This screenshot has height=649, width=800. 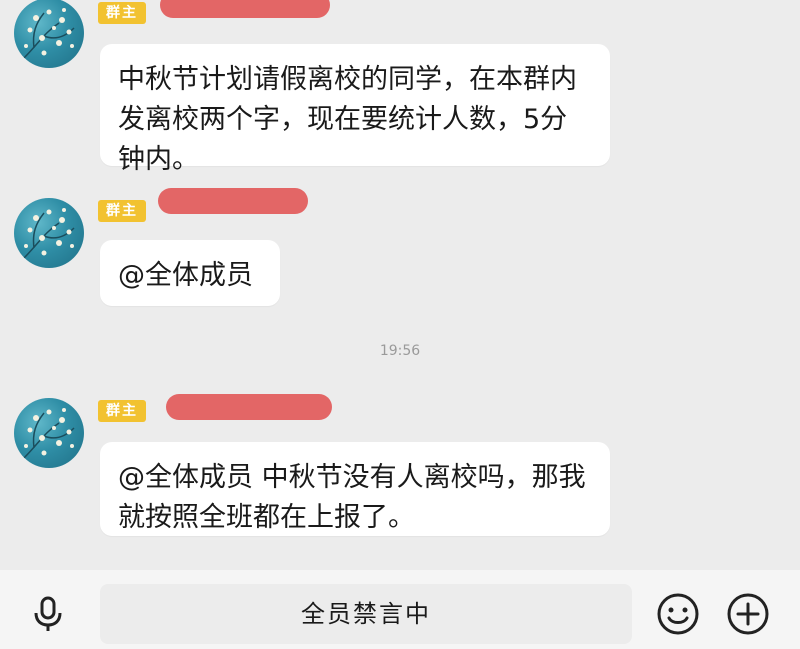 What do you see at coordinates (678, 614) in the screenshot?
I see `emoji-icon` at bounding box center [678, 614].